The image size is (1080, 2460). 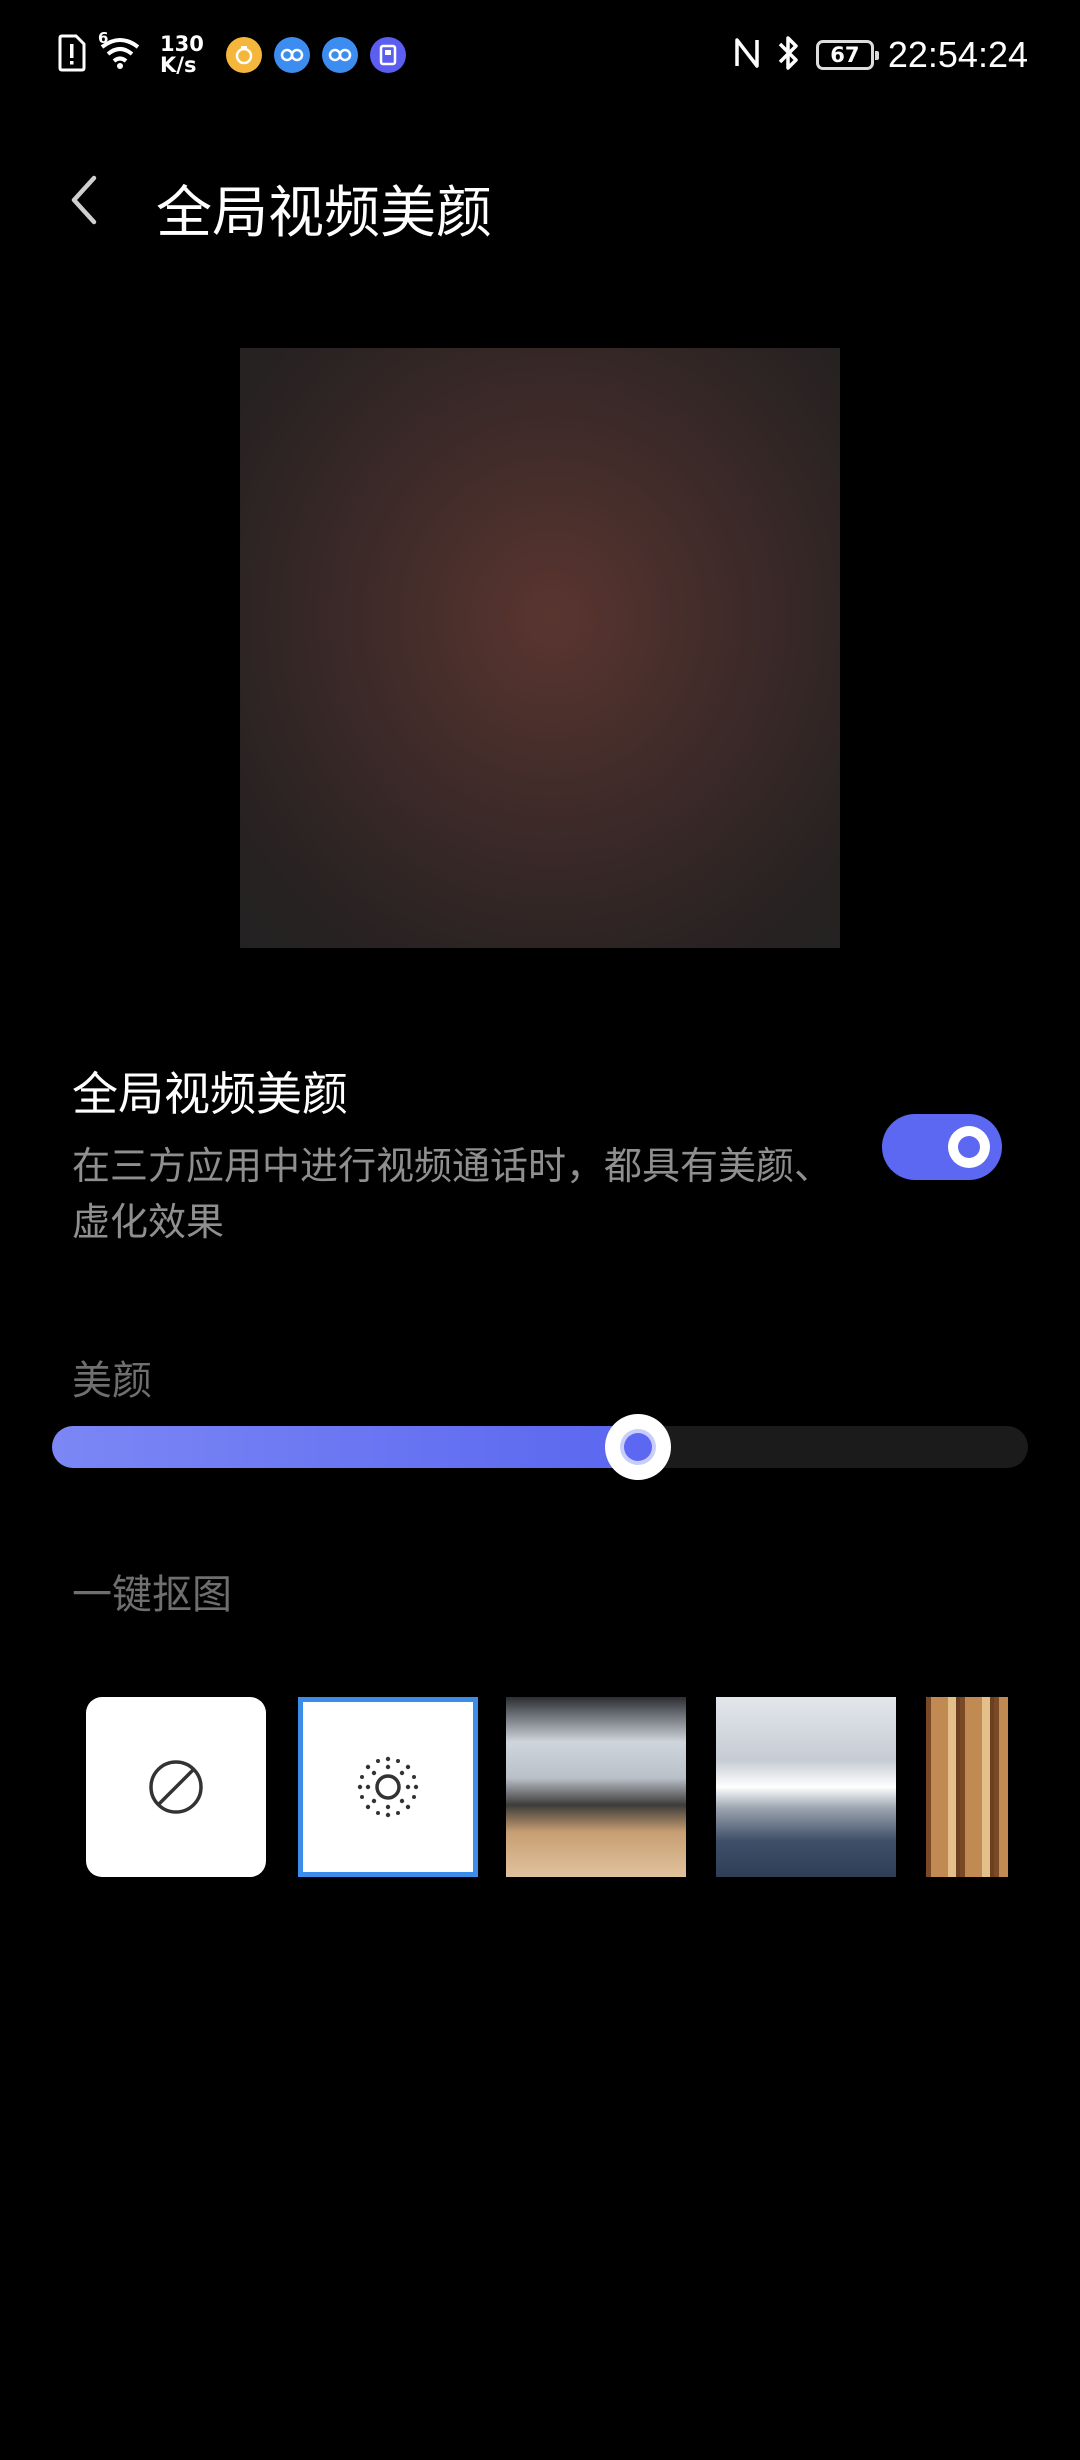 I want to click on status-left: 6 130 K/s, so click(x=231, y=54).